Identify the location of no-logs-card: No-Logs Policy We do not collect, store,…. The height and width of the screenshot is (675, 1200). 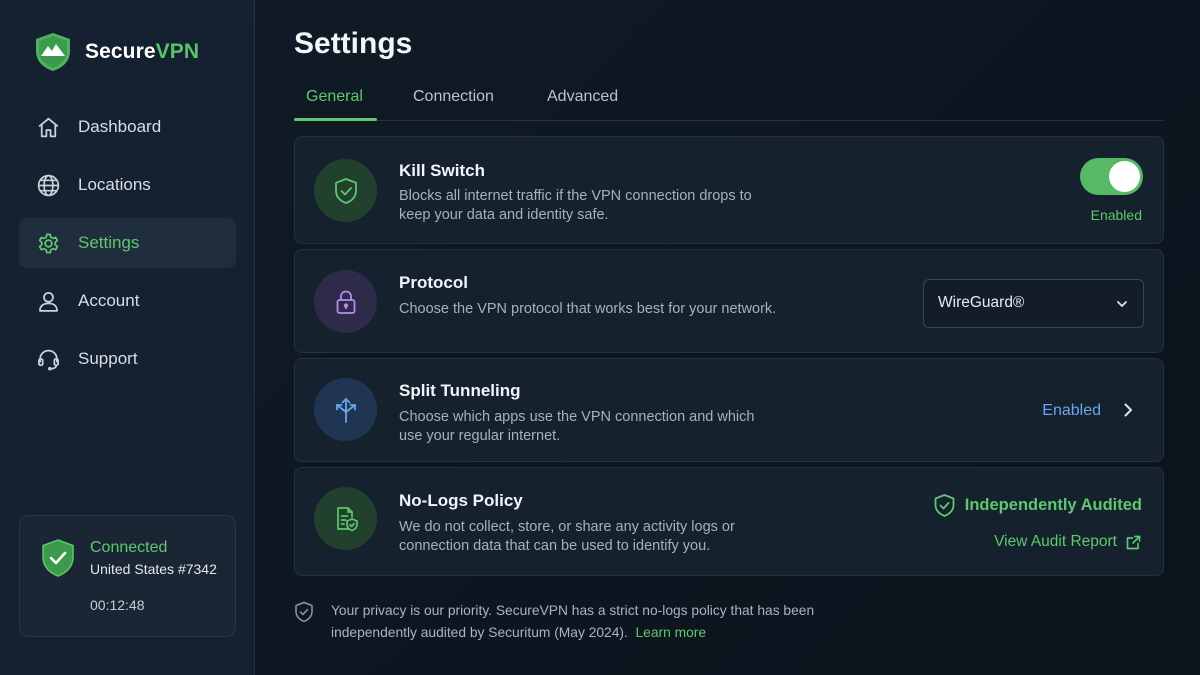
(729, 521).